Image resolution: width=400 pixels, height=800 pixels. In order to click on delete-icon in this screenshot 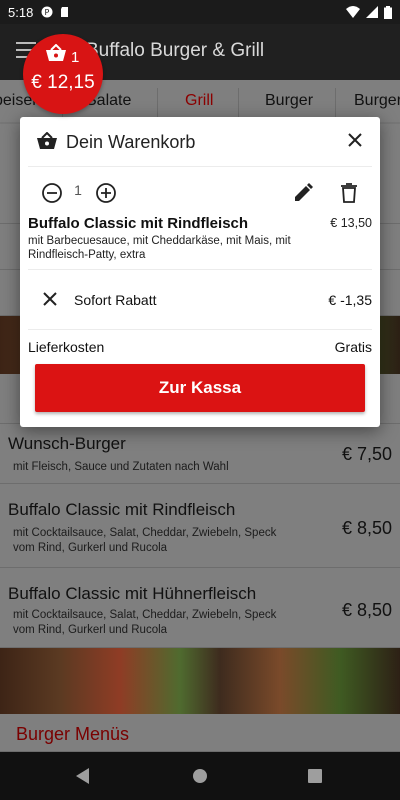, I will do `click(349, 193)`.